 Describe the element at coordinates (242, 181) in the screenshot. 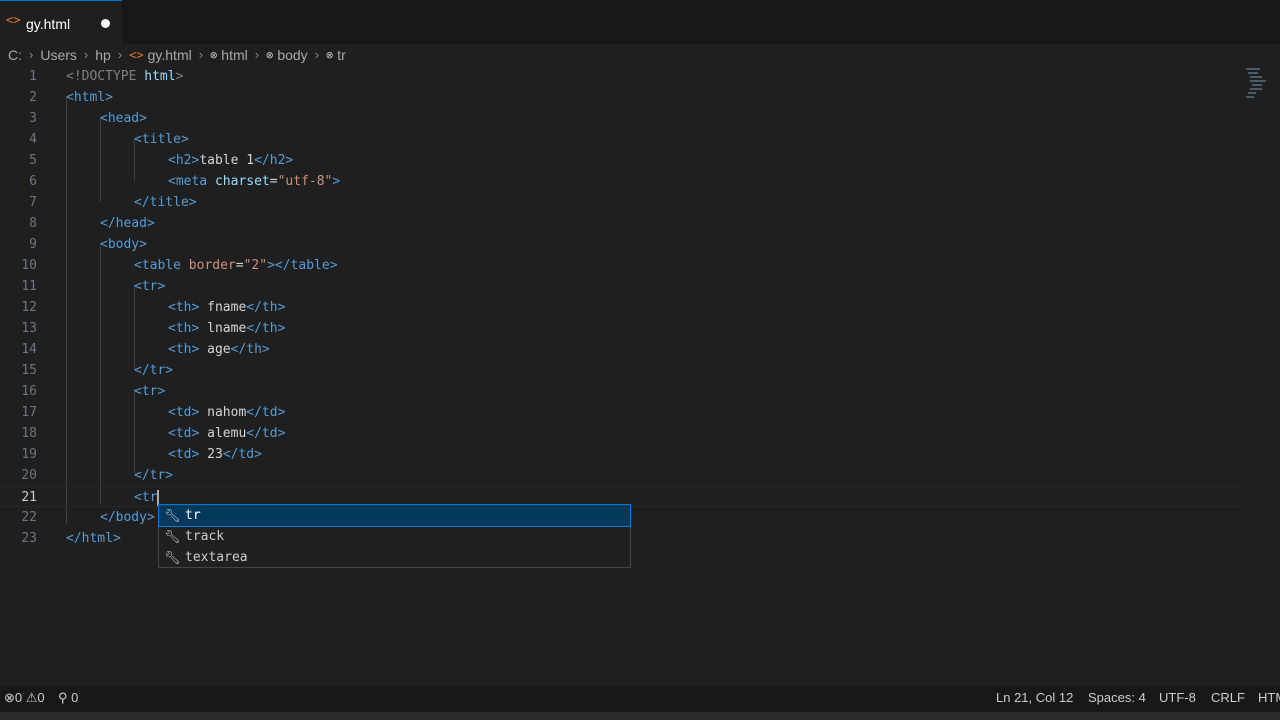

I see `token: charset` at that location.